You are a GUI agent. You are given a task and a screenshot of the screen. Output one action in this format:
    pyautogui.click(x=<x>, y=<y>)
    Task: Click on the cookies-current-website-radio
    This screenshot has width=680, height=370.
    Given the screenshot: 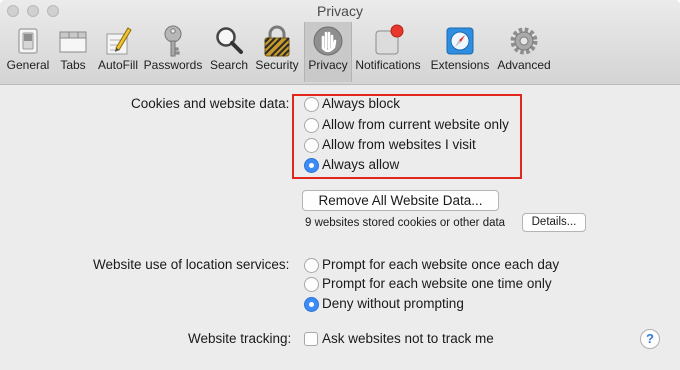 What is the action you would take?
    pyautogui.click(x=311, y=125)
    